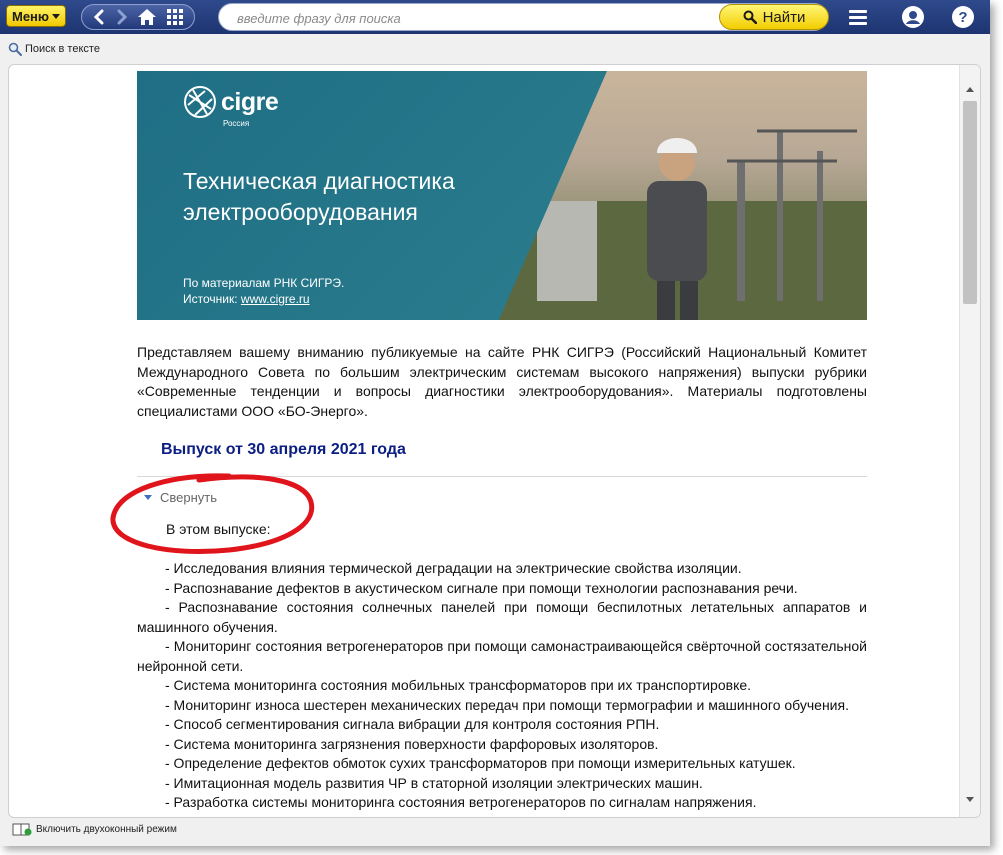  I want to click on banner-title-line2: электрооборудования, so click(300, 212).